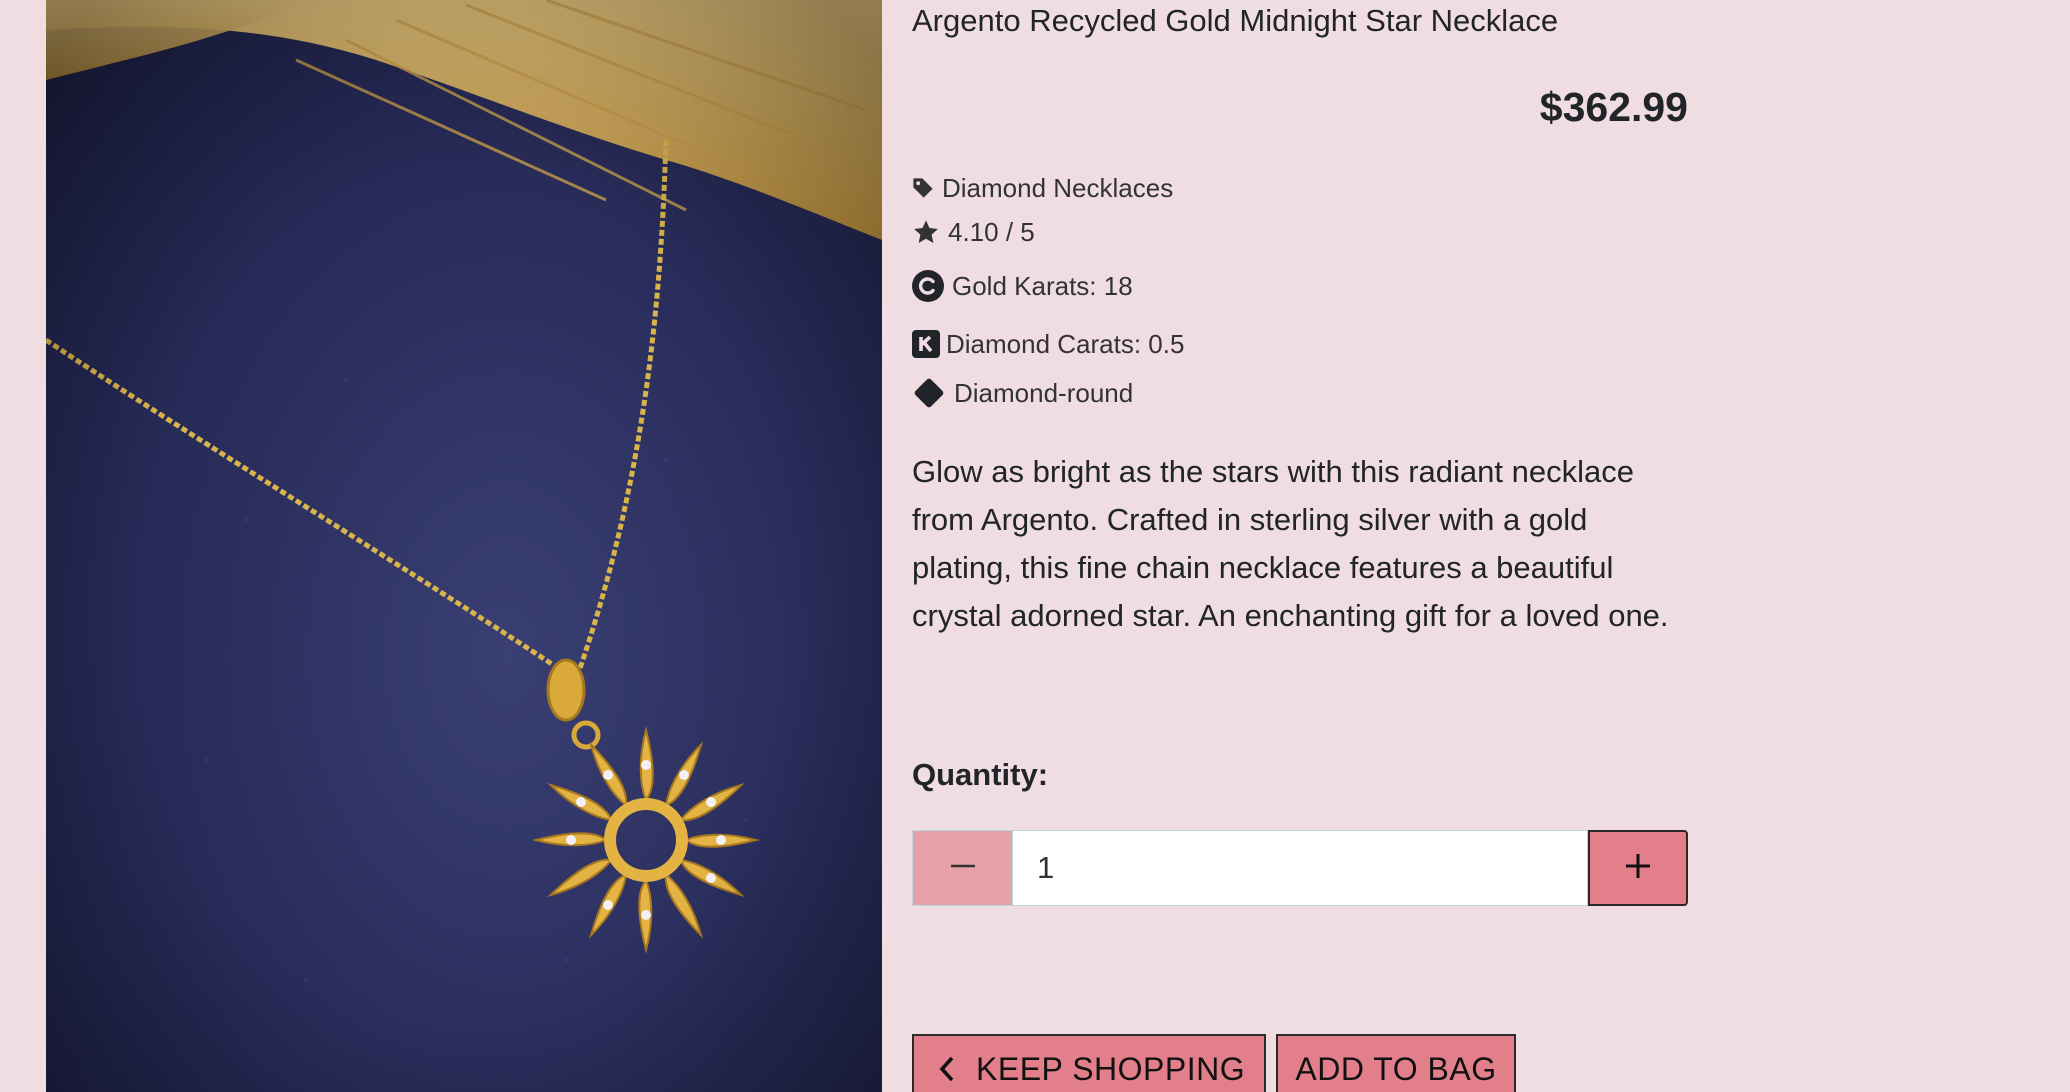  I want to click on quantity-label: Quantity:, so click(980, 774).